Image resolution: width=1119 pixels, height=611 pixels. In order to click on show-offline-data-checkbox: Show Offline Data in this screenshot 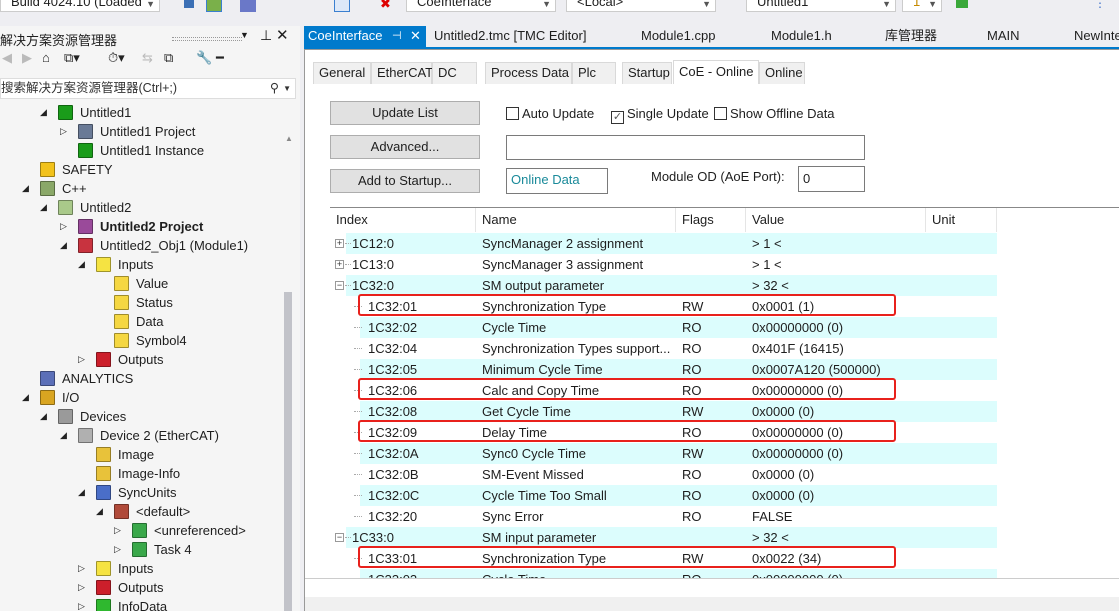, I will do `click(774, 114)`.